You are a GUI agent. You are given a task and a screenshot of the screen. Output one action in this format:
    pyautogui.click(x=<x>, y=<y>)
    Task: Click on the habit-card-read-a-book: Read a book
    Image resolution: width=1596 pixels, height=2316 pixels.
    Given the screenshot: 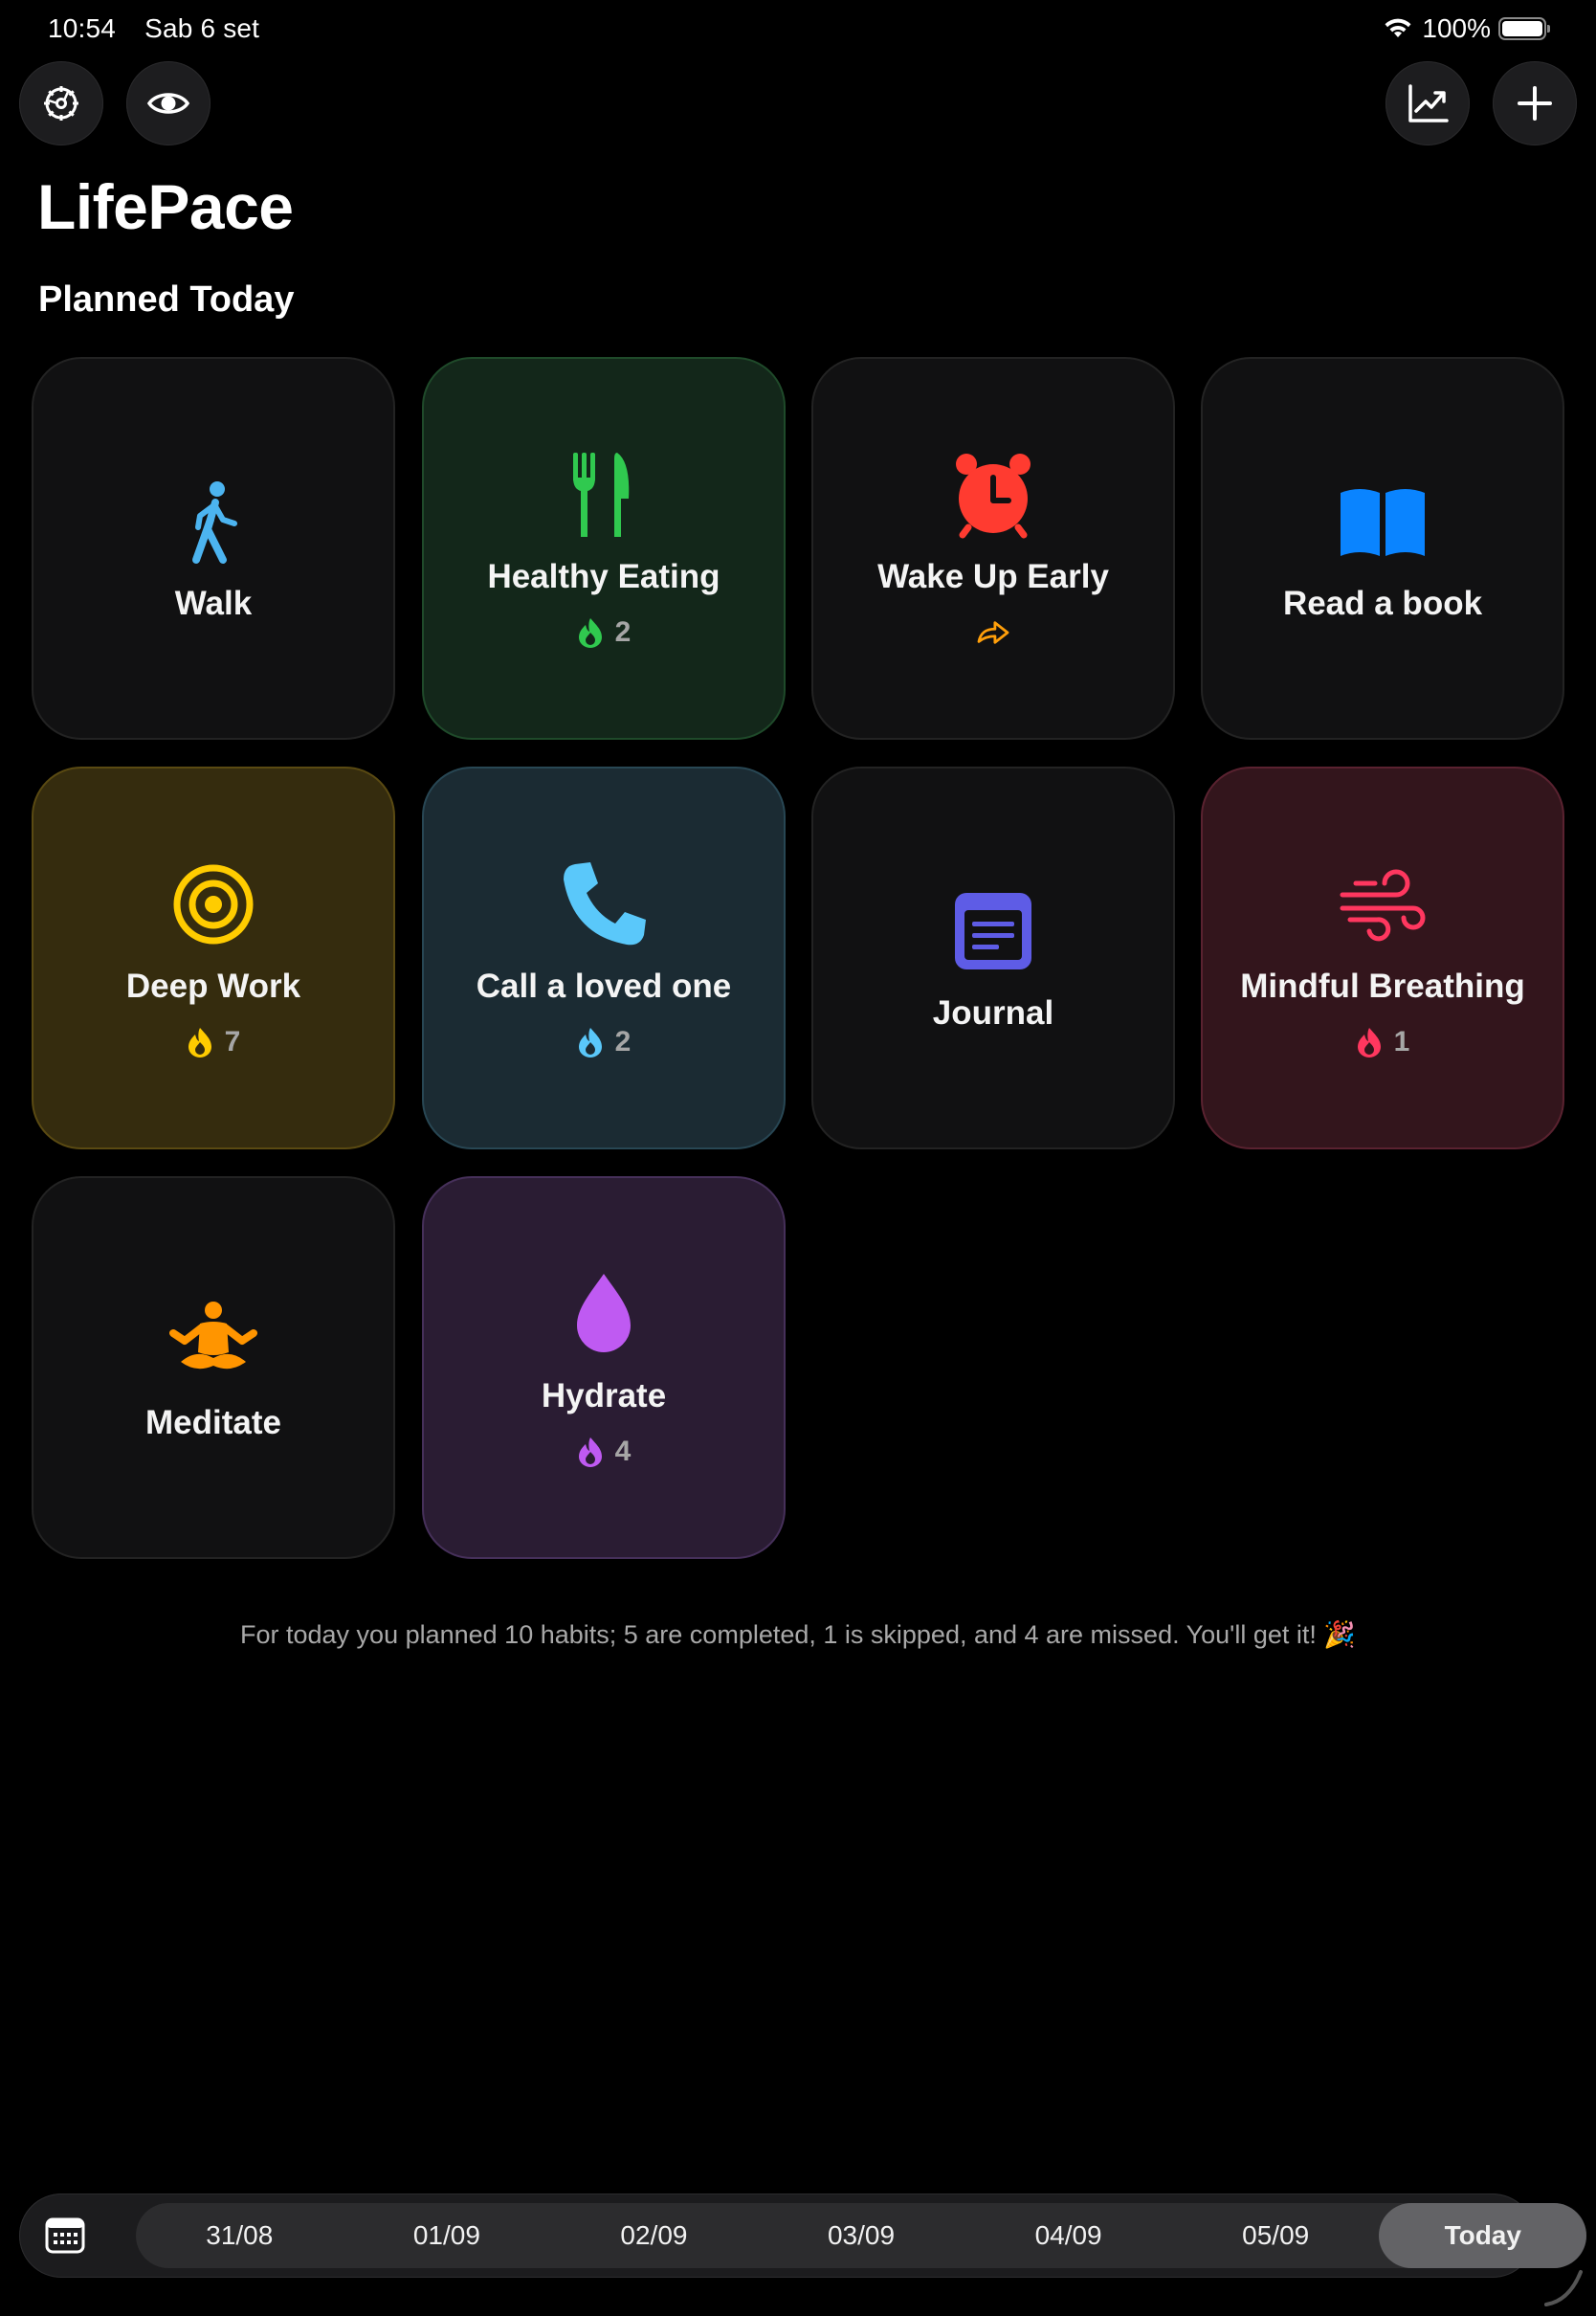 What is the action you would take?
    pyautogui.click(x=1383, y=549)
    